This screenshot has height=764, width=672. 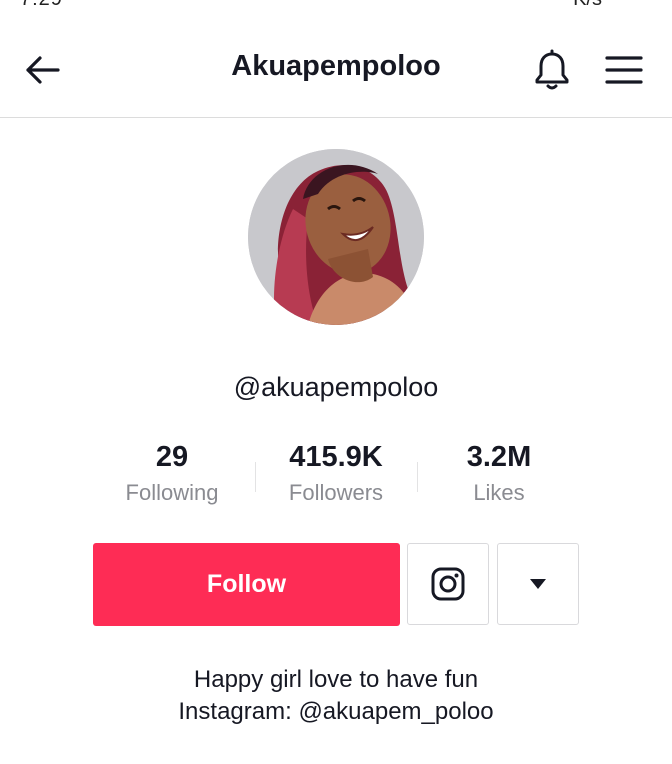 I want to click on instagram-button, so click(x=448, y=584).